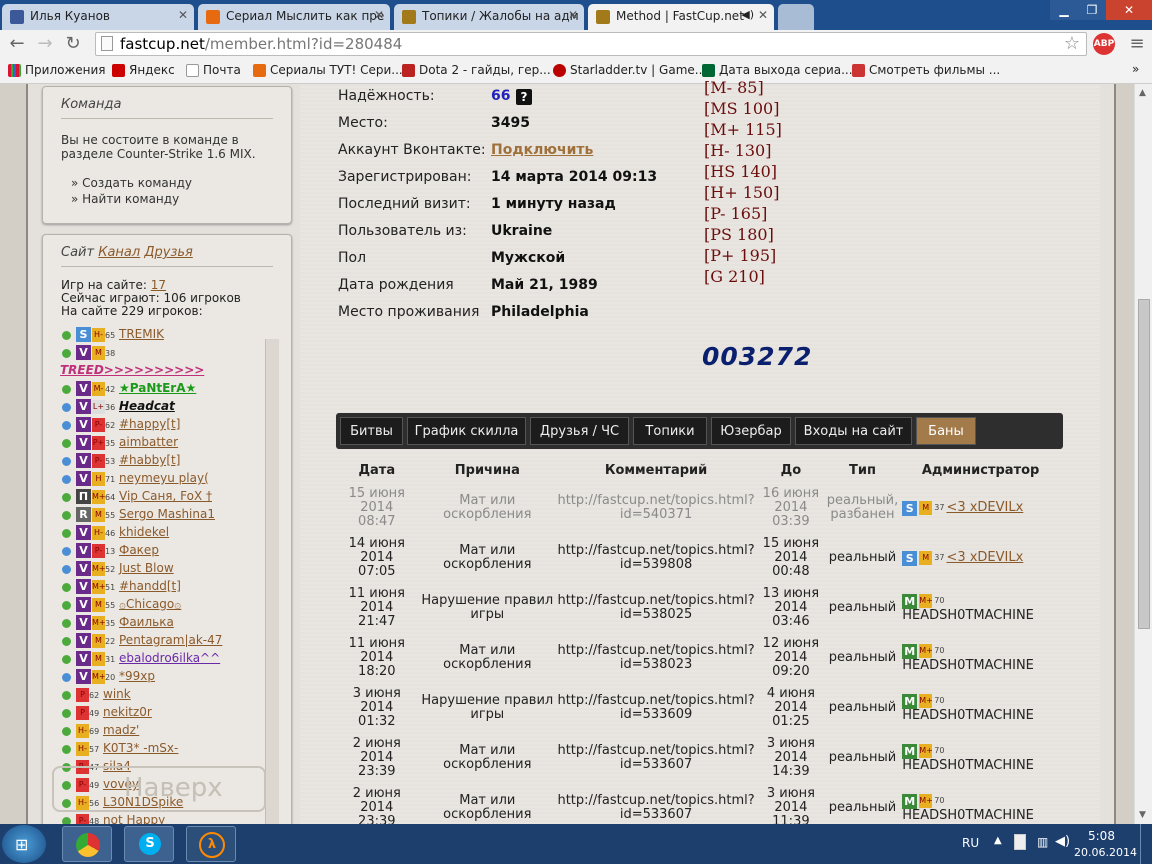  What do you see at coordinates (98, 17) in the screenshot?
I see `browser-tab: Илья Куанов ✕` at bounding box center [98, 17].